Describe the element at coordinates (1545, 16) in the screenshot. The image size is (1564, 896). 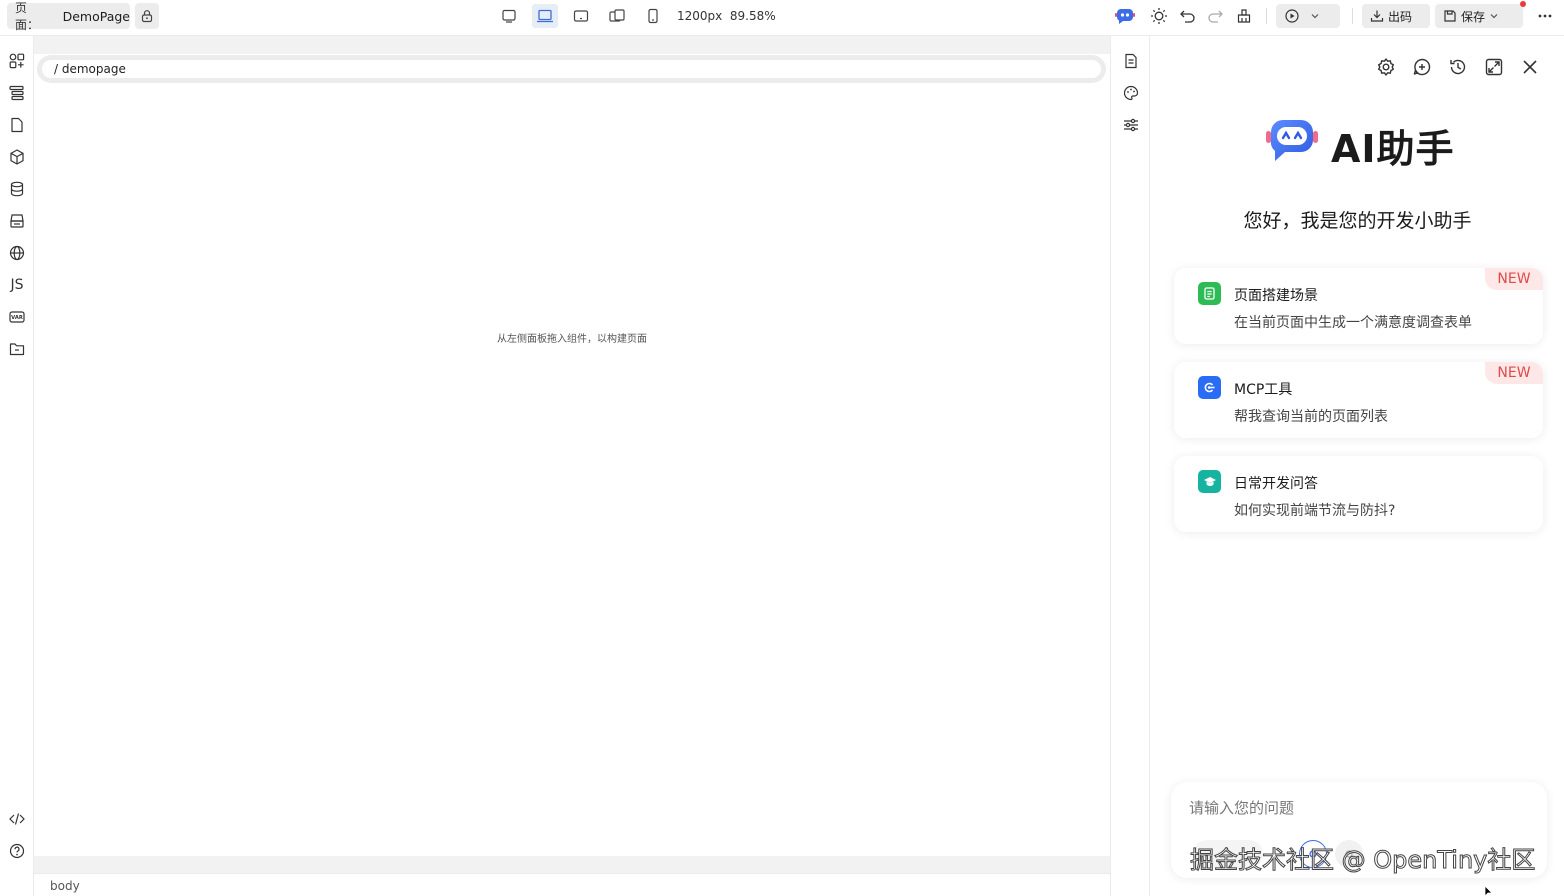
I see `more-icon` at that location.